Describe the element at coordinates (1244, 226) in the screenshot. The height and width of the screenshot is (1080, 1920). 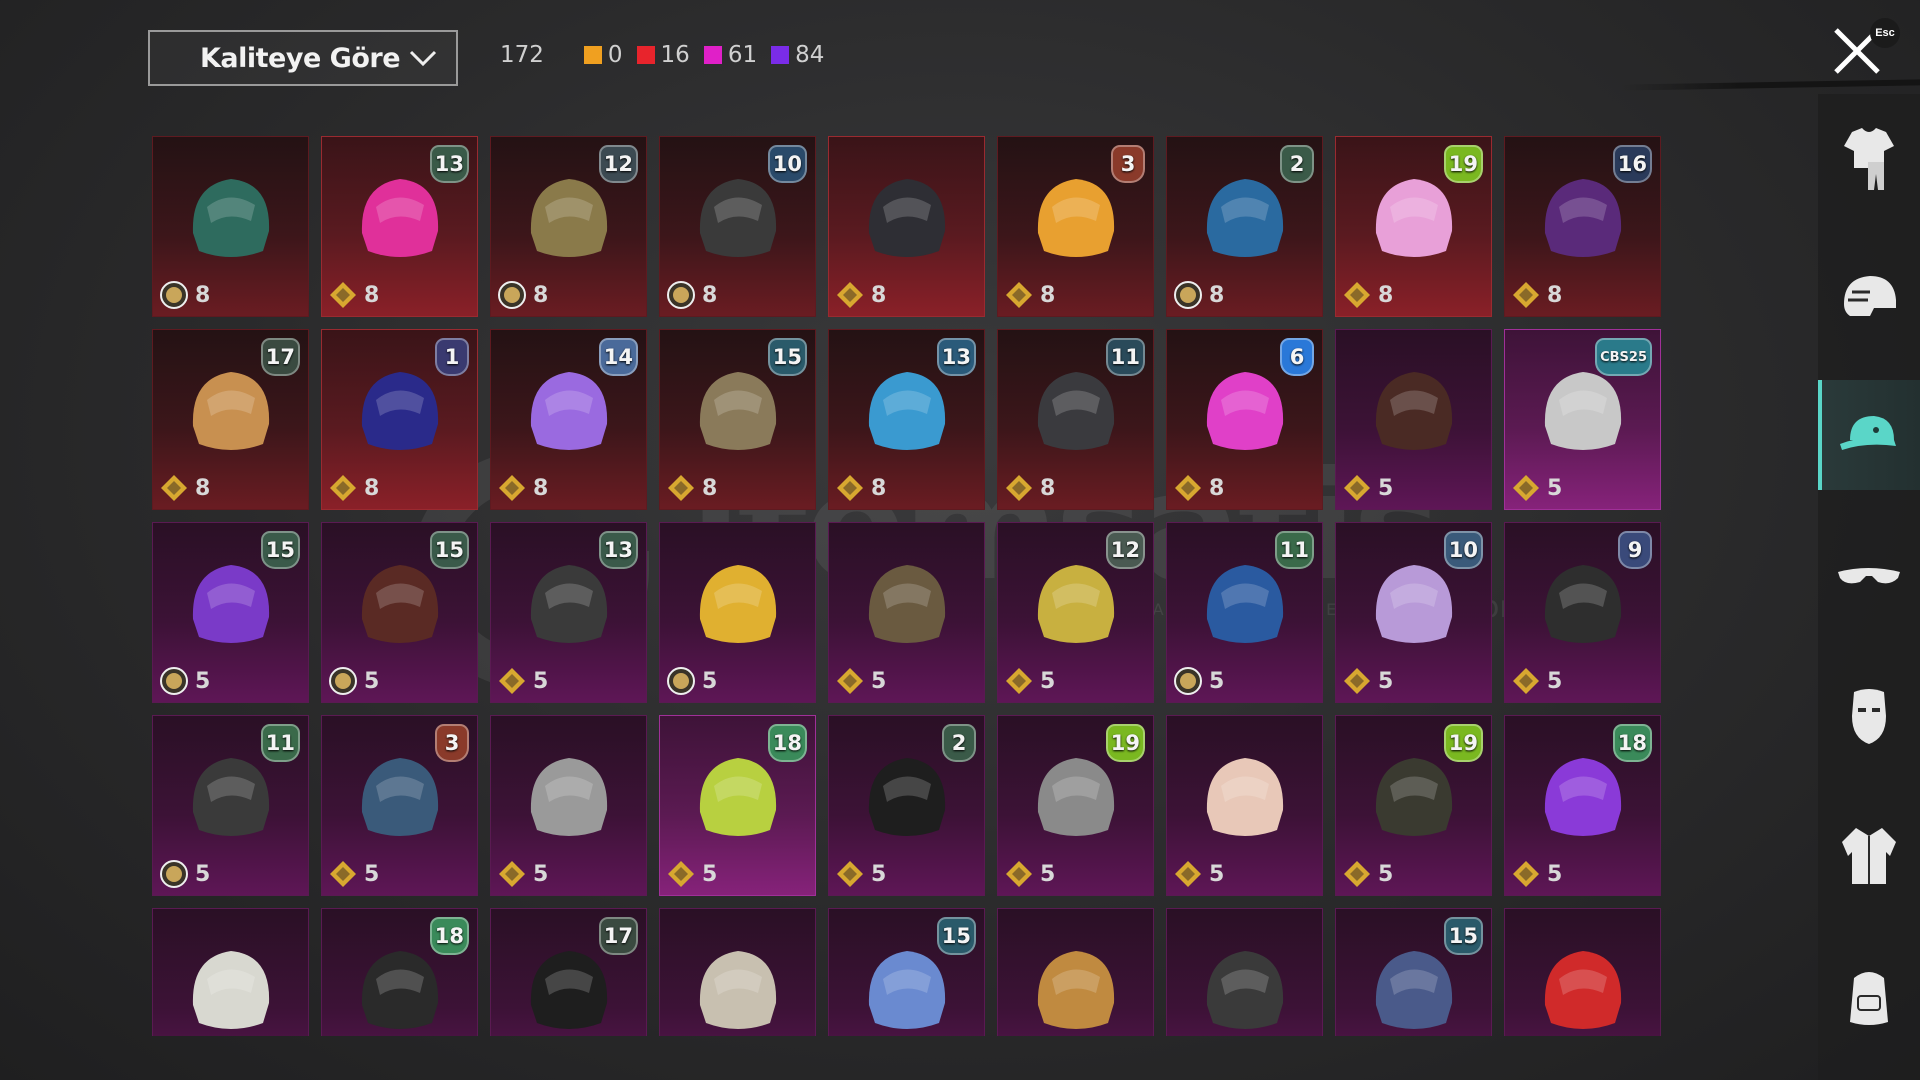
I see `item-tile: 28` at that location.